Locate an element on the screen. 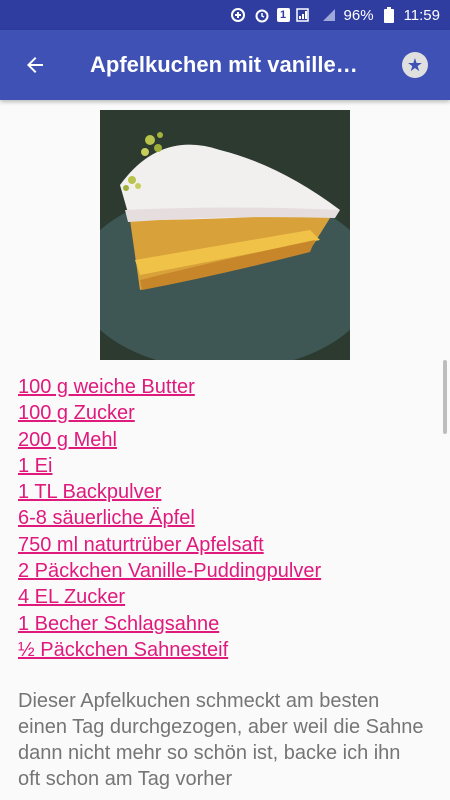 The width and height of the screenshot is (450, 800). favorite-button: ★ is located at coordinates (415, 65).